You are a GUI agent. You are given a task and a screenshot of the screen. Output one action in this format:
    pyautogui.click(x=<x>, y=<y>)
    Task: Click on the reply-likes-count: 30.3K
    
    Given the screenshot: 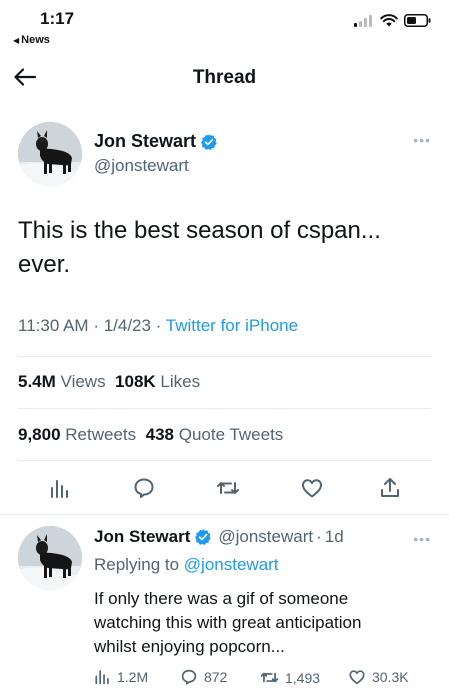 What is the action you would take?
    pyautogui.click(x=390, y=677)
    